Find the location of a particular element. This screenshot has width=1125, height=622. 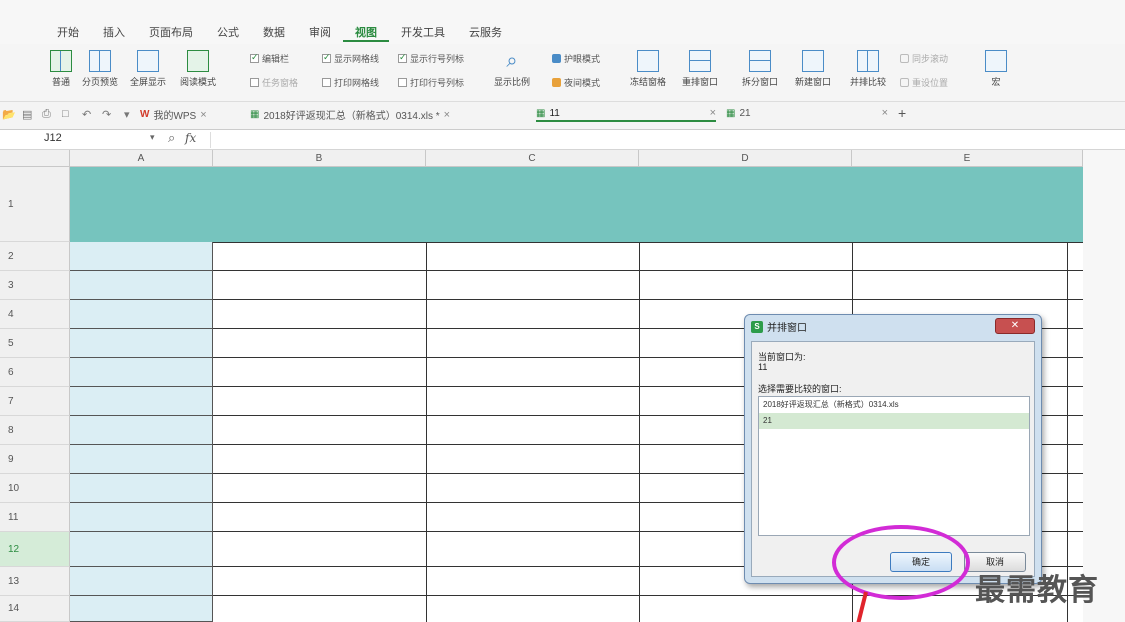

row-header-5: 5 is located at coordinates (35, 343).